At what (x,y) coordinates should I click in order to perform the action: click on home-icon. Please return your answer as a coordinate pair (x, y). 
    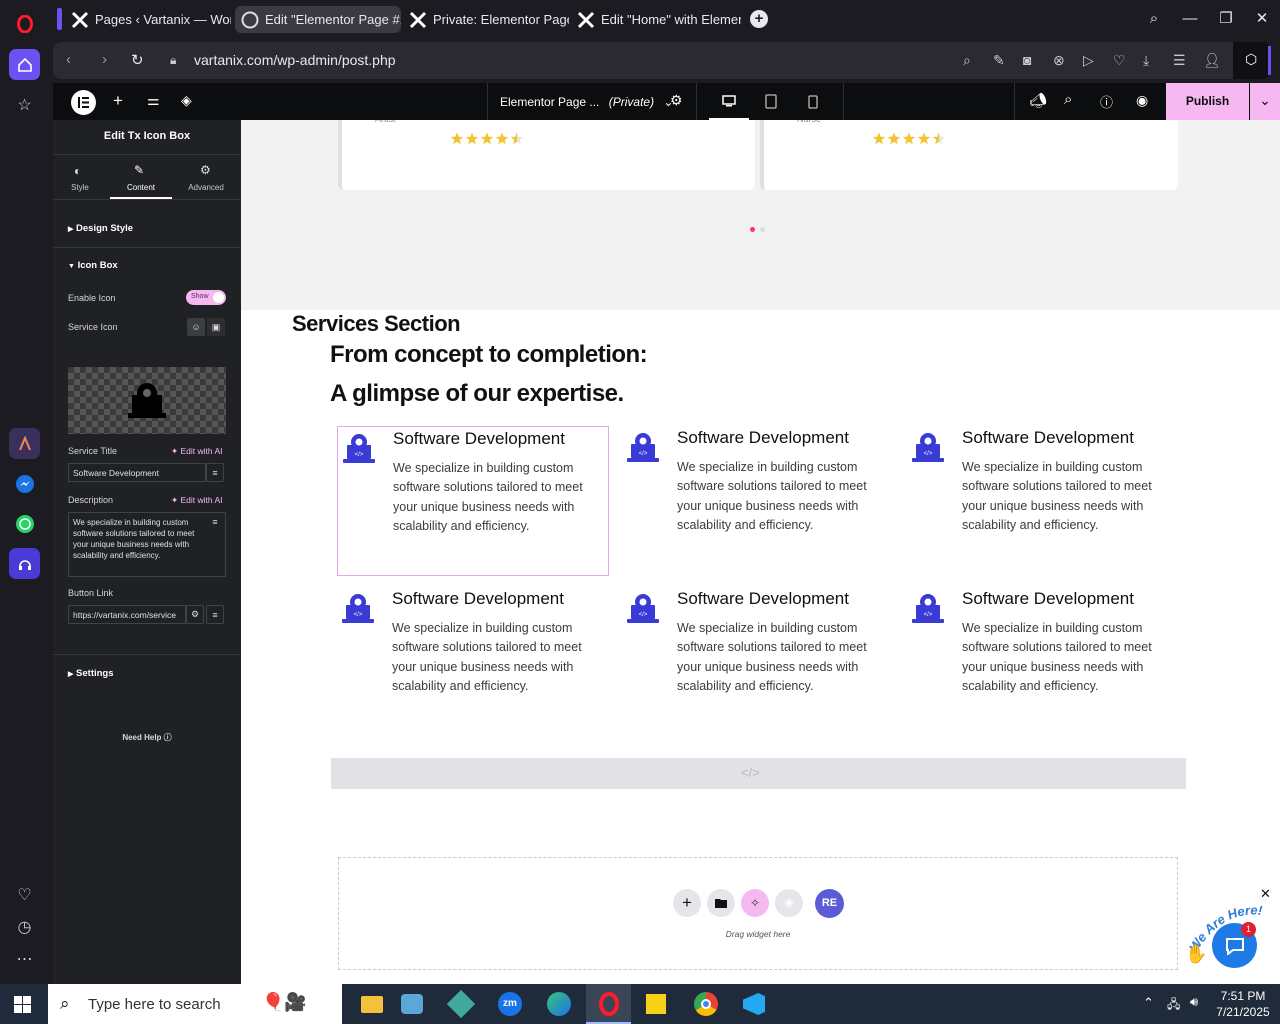
    Looking at the image, I should click on (24, 64).